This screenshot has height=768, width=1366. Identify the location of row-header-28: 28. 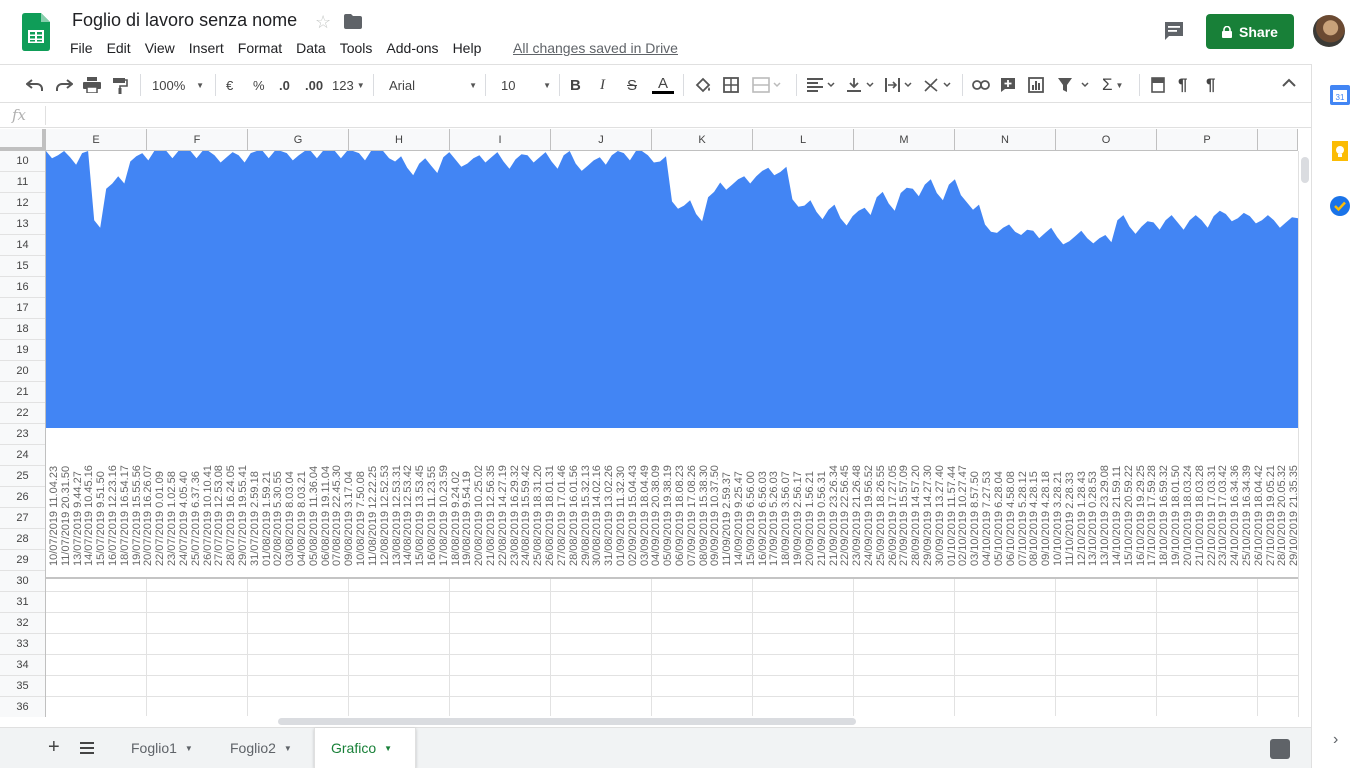
(22, 539).